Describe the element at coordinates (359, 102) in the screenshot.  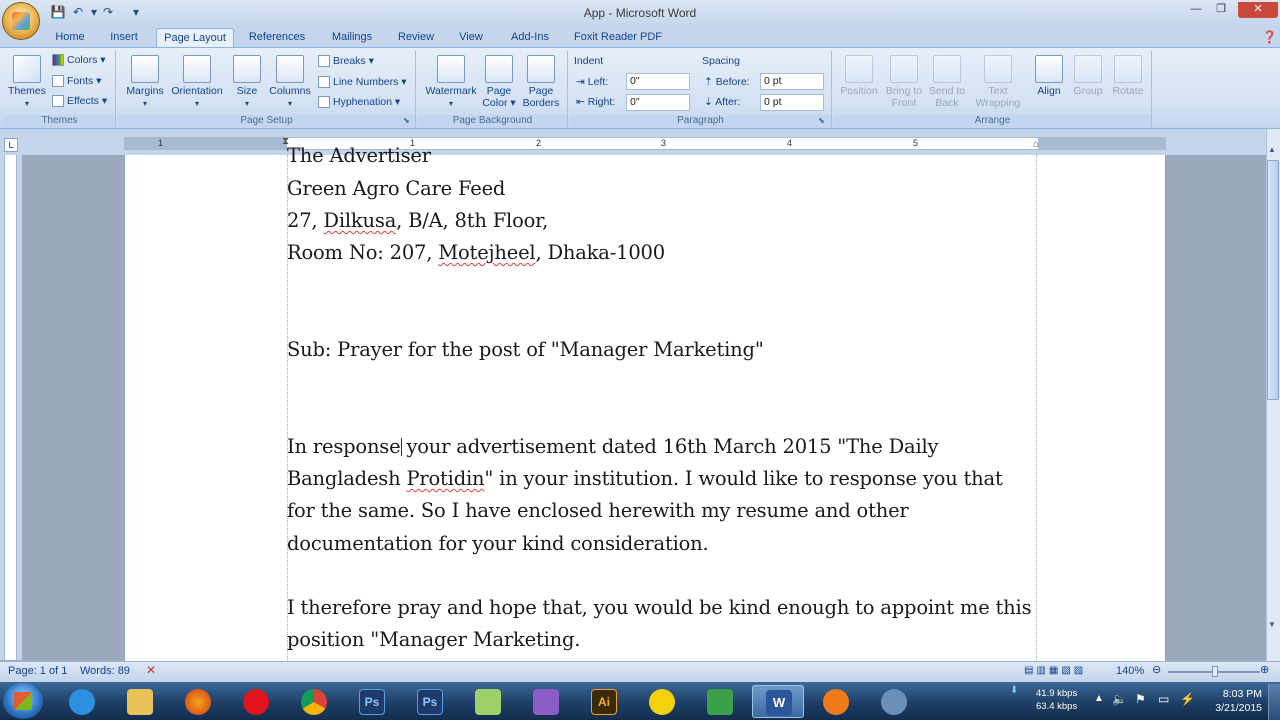
I see `hyphenation-button: Hyphenation ▾` at that location.